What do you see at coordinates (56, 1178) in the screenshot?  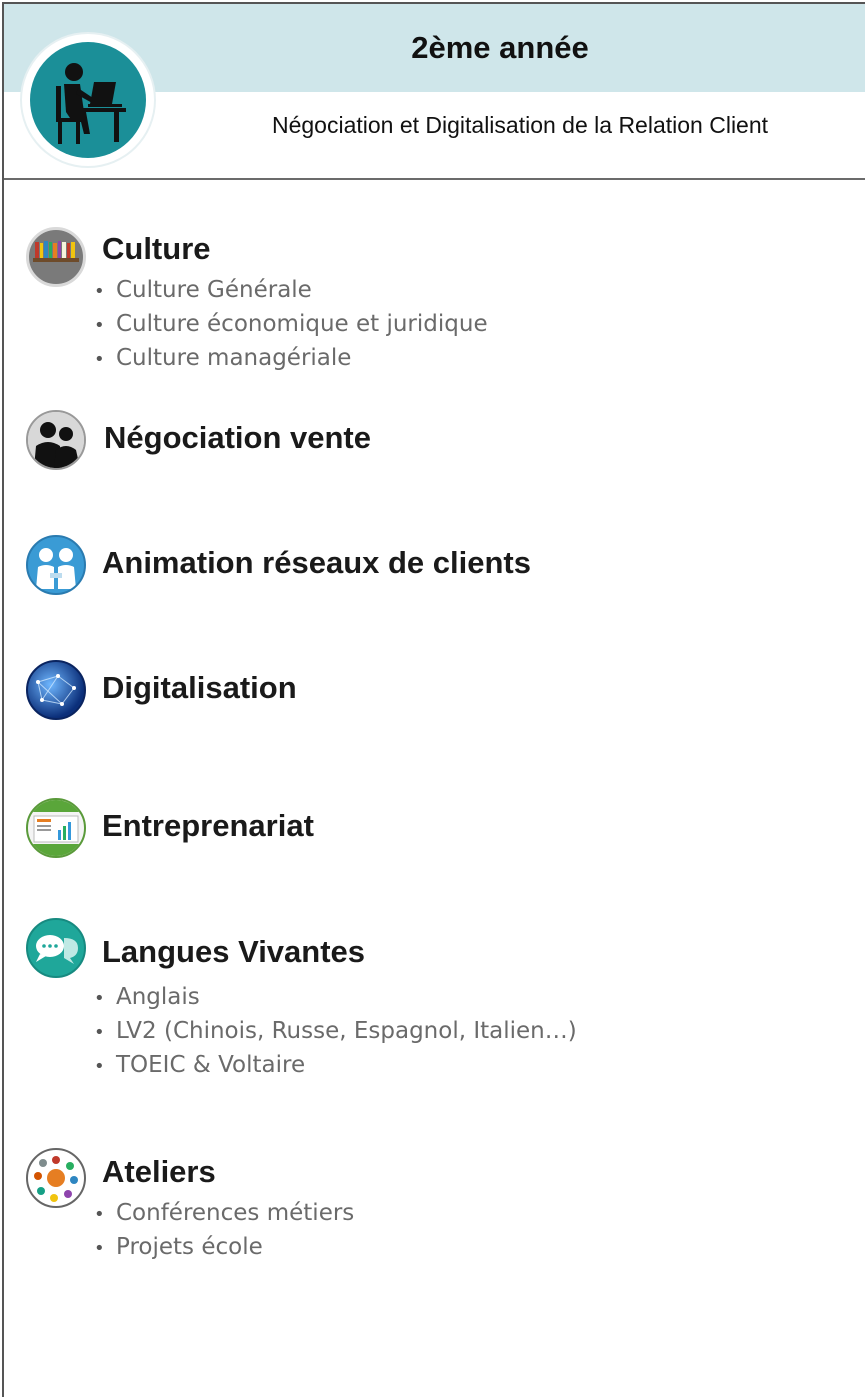 I see `team-circle-icon` at bounding box center [56, 1178].